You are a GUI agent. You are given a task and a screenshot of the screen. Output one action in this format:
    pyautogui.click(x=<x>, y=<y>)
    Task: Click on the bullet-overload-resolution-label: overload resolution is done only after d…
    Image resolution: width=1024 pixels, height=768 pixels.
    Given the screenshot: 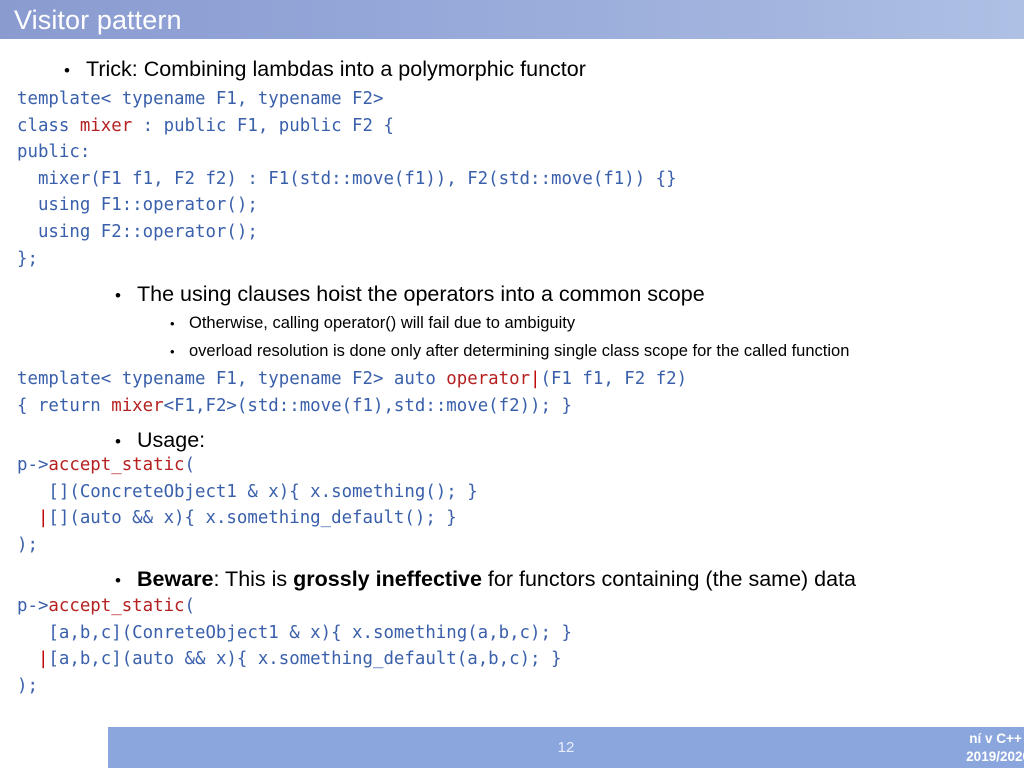 What is the action you would take?
    pyautogui.click(x=519, y=351)
    